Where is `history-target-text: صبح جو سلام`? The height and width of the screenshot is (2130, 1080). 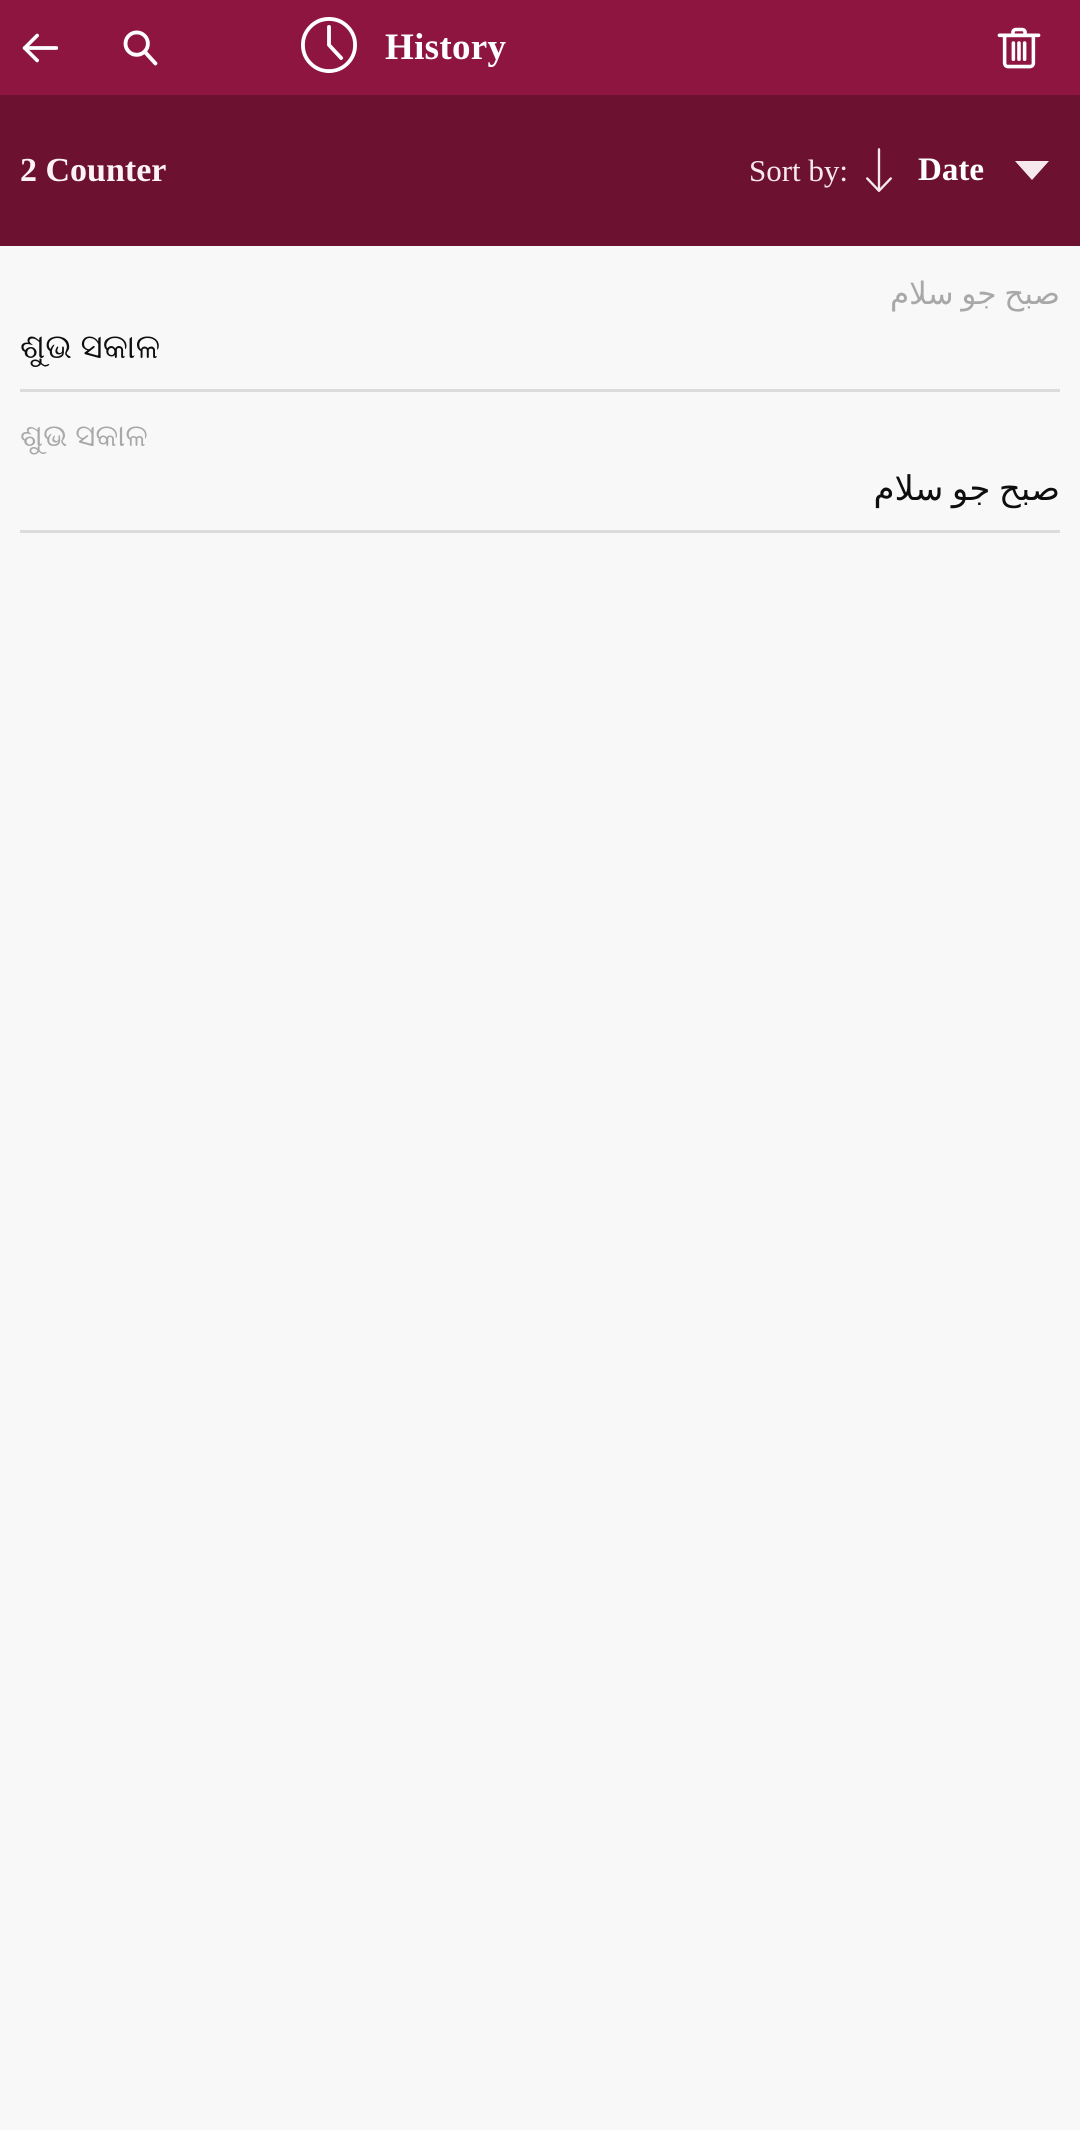
history-target-text: صبح جو سلام is located at coordinates (967, 489).